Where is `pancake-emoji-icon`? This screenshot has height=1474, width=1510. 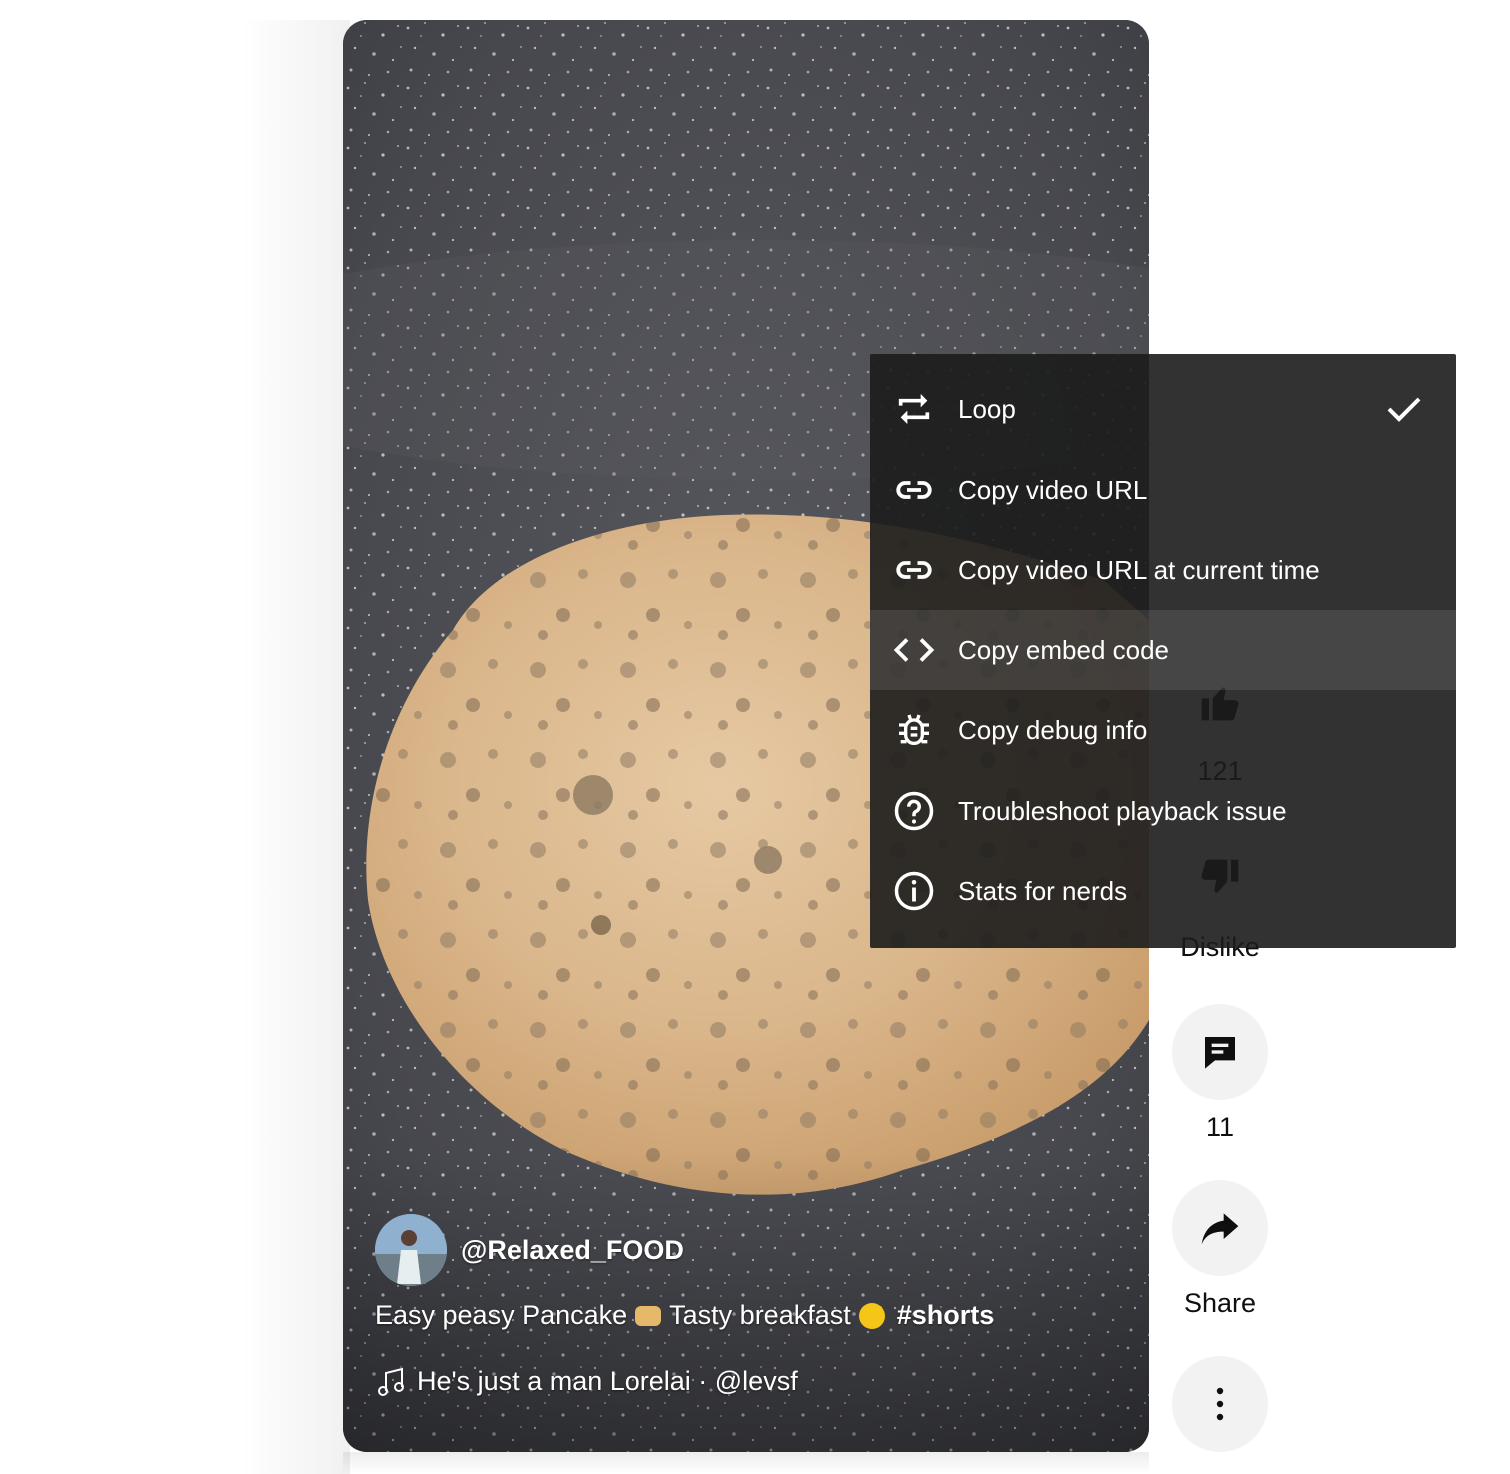
pancake-emoji-icon is located at coordinates (648, 1315).